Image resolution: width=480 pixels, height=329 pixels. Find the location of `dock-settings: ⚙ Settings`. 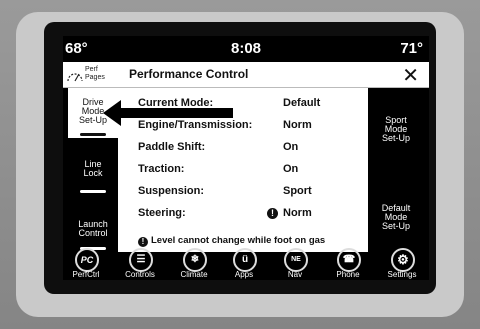

dock-settings: ⚙ Settings is located at coordinates (402, 264).